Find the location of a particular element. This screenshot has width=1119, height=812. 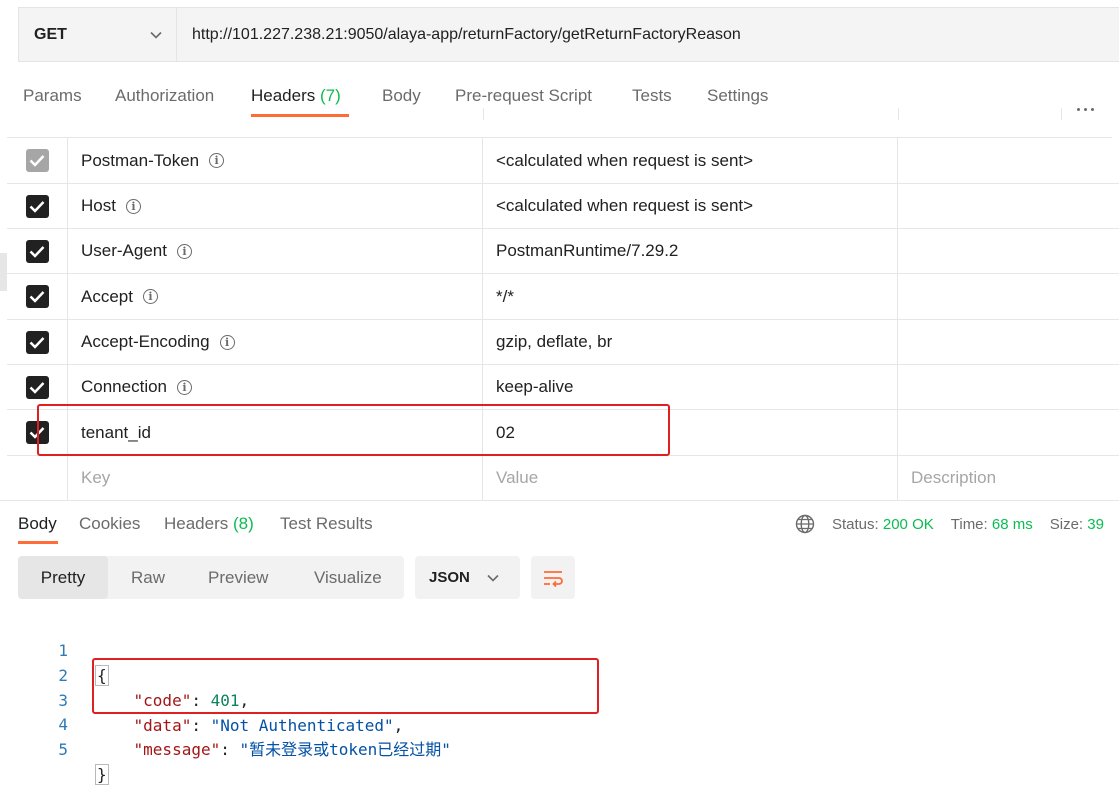

response-time: 68 ms is located at coordinates (1012, 524).